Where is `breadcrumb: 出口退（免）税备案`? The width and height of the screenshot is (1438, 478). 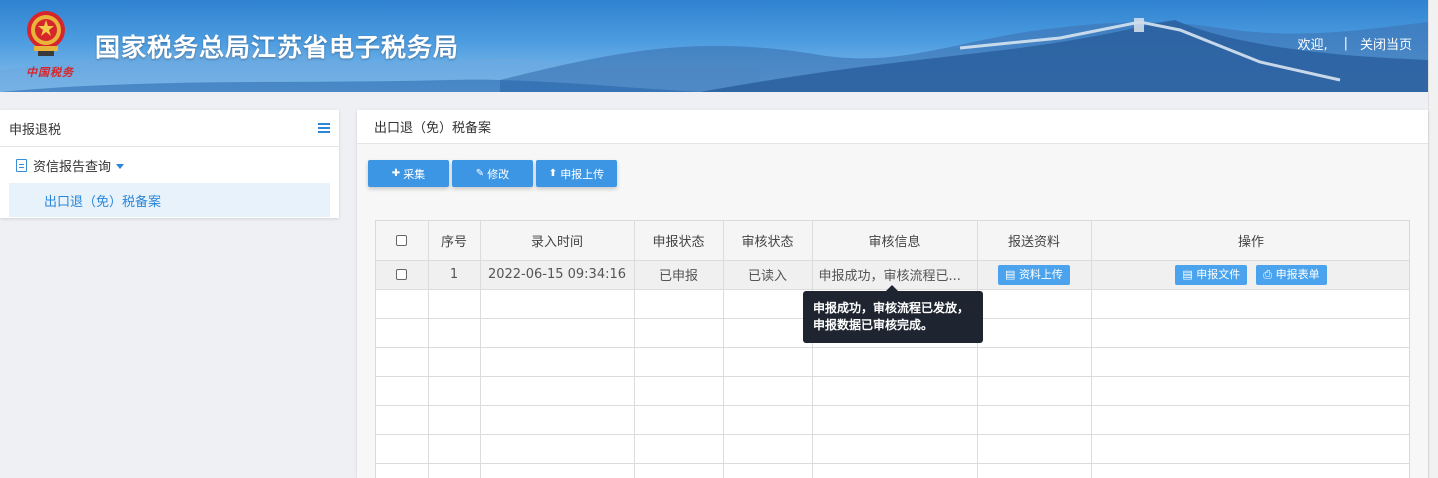 breadcrumb: 出口退（免）税备案 is located at coordinates (892, 127).